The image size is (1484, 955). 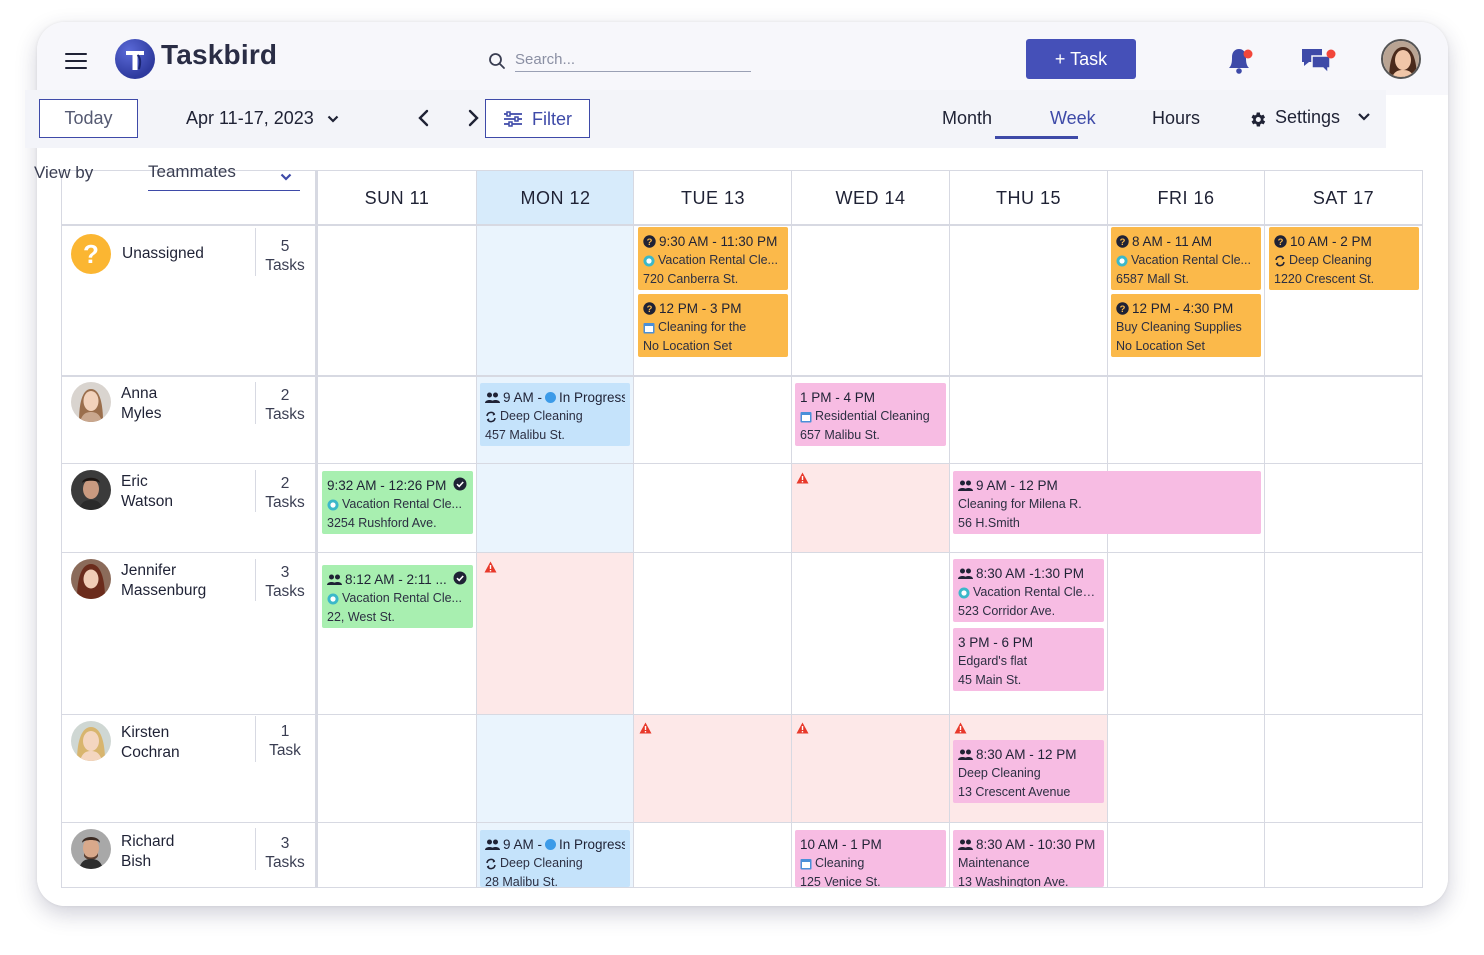 I want to click on task-card: 10 AM - 1 PM Cleaning 125 Venice St., so click(x=870, y=858).